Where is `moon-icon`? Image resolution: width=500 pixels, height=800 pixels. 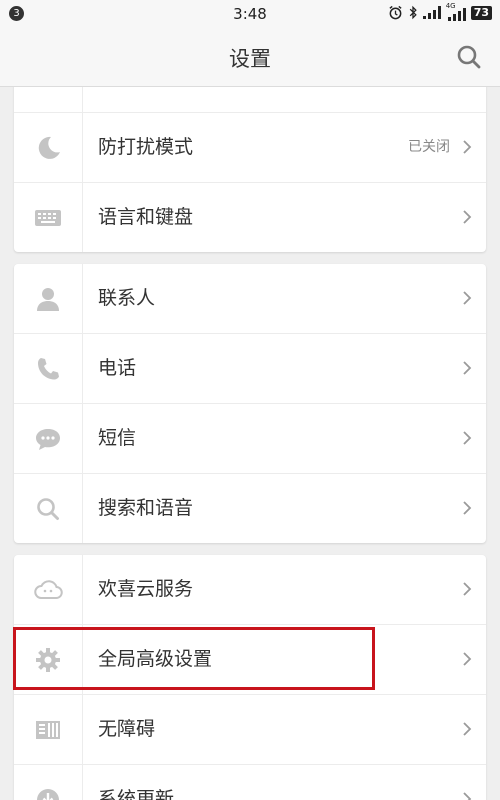
moon-icon is located at coordinates (49, 147).